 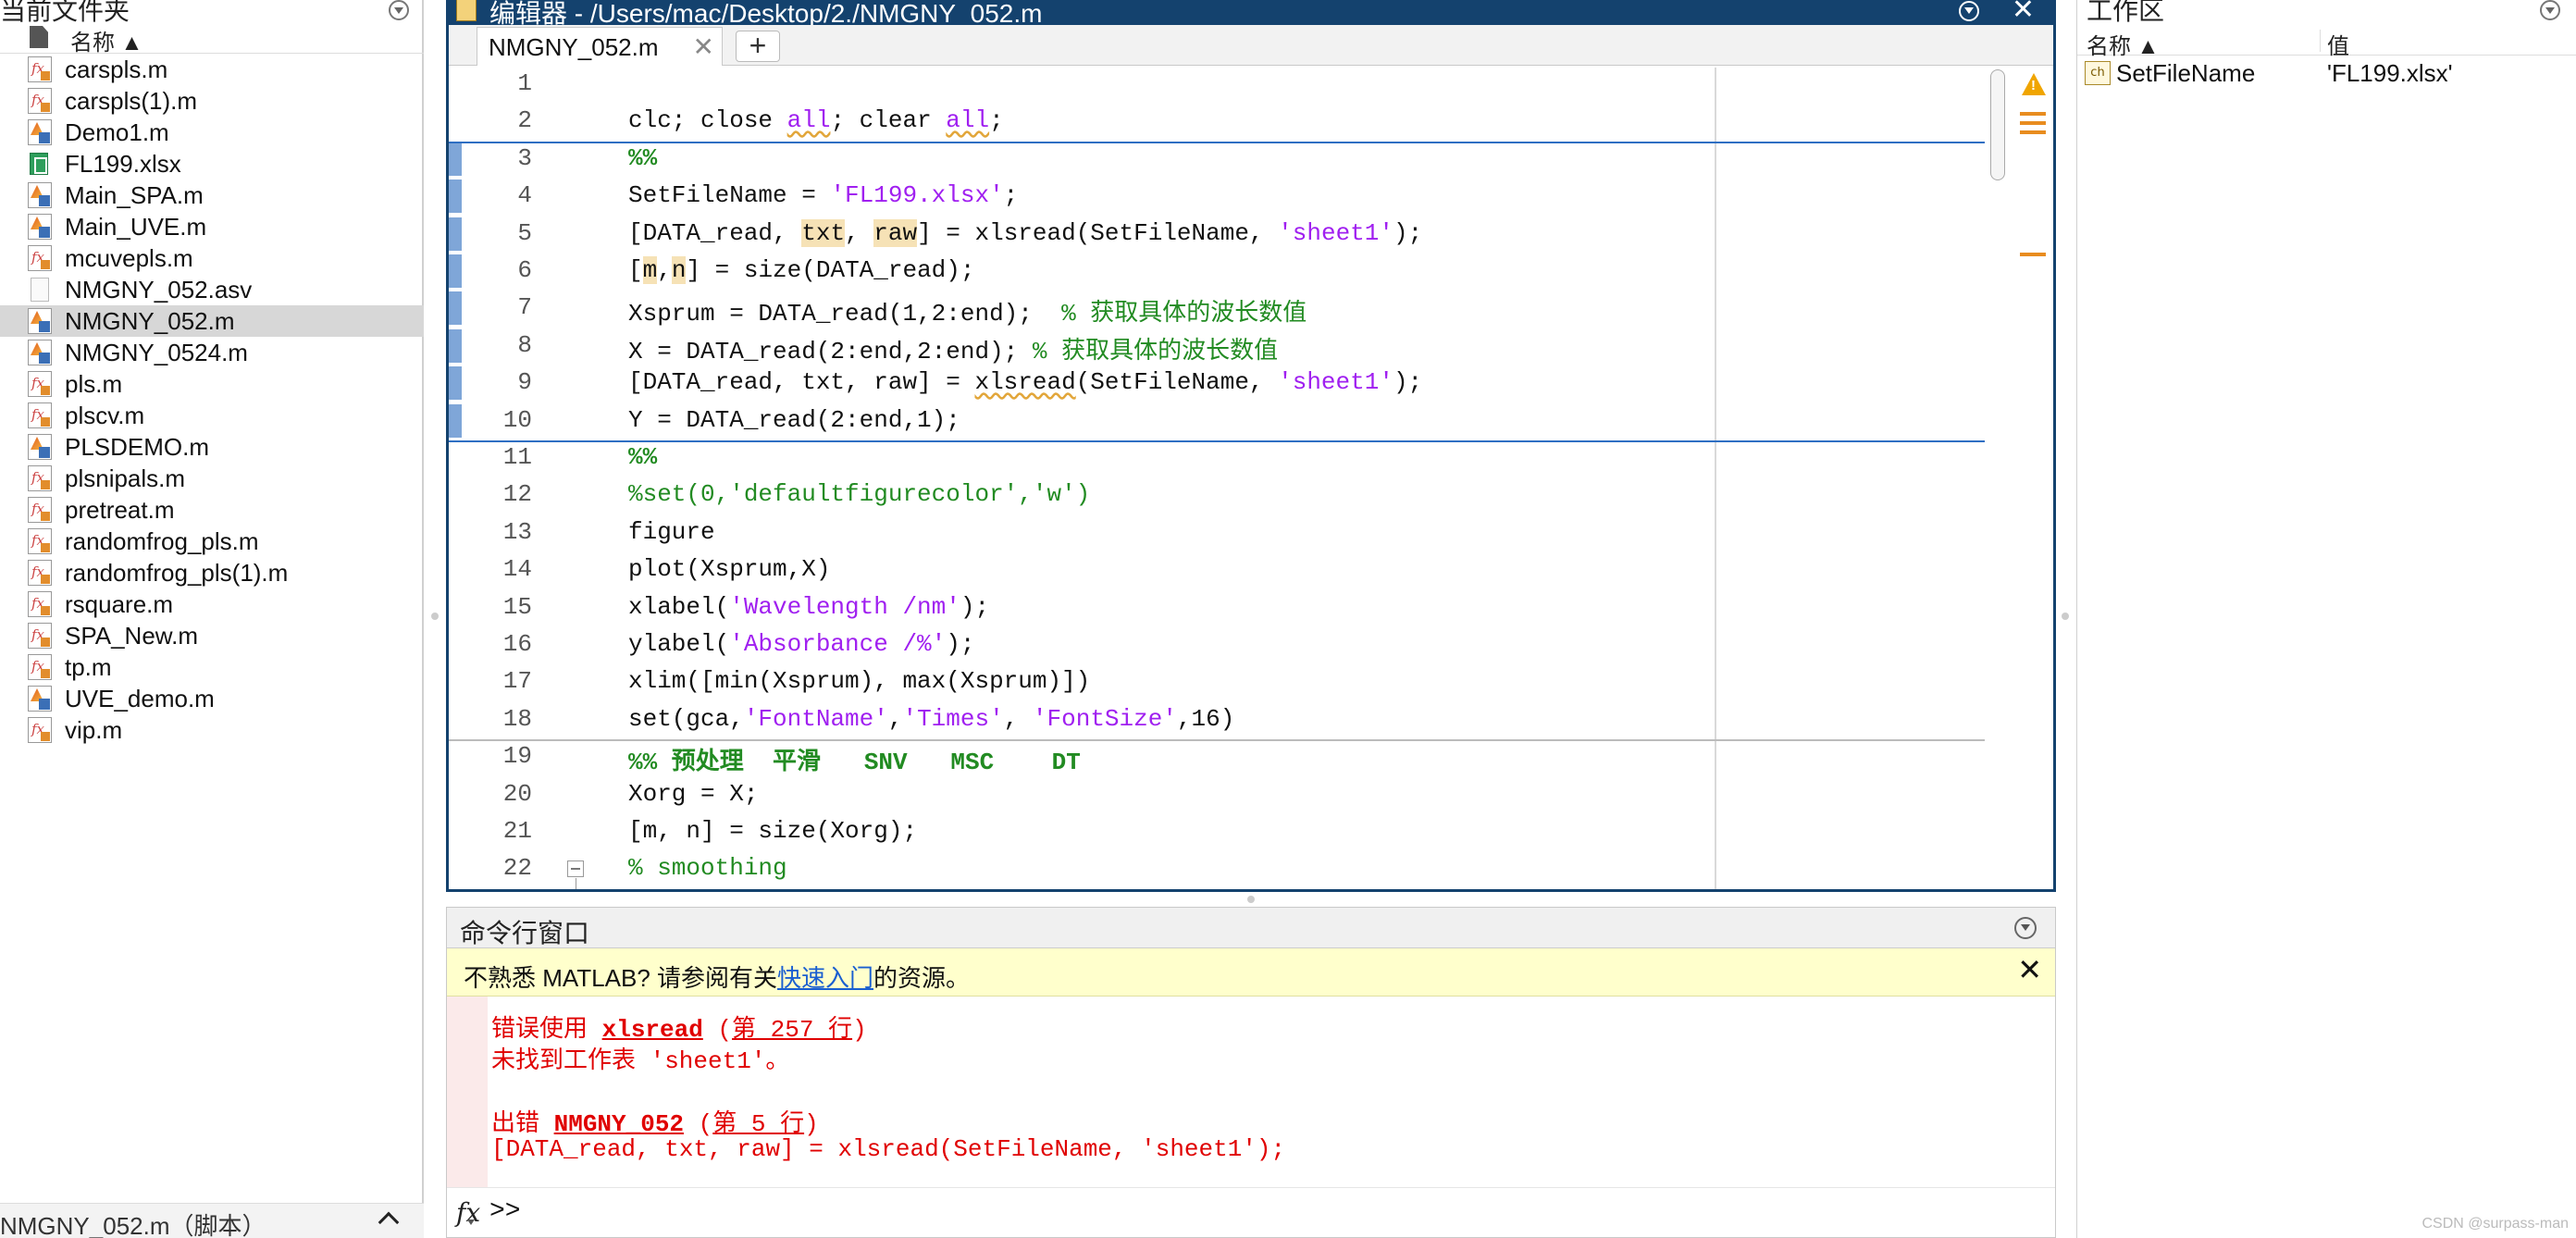 I want to click on file-item: Main_SPA.m, so click(x=212, y=196).